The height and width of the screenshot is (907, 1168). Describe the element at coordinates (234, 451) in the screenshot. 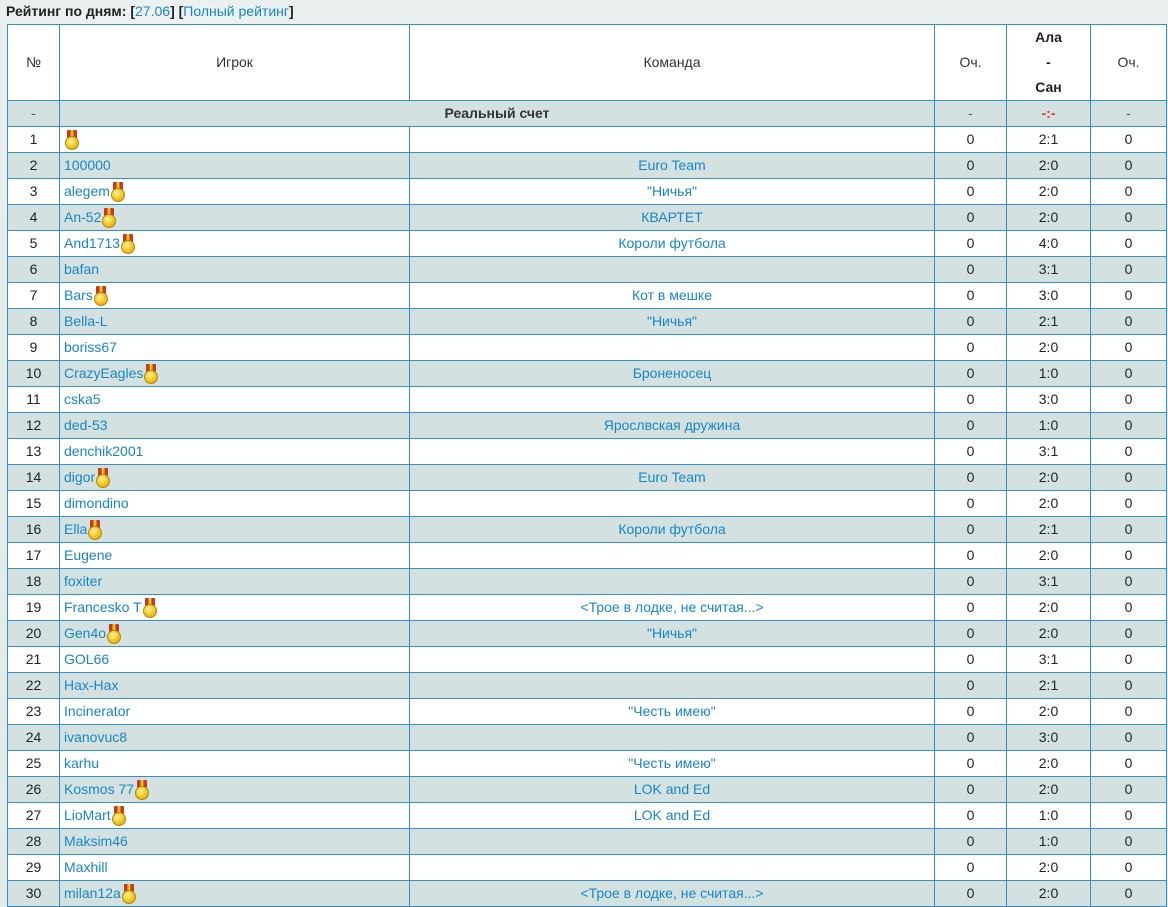

I see `row-player-cell: denchik2001` at that location.